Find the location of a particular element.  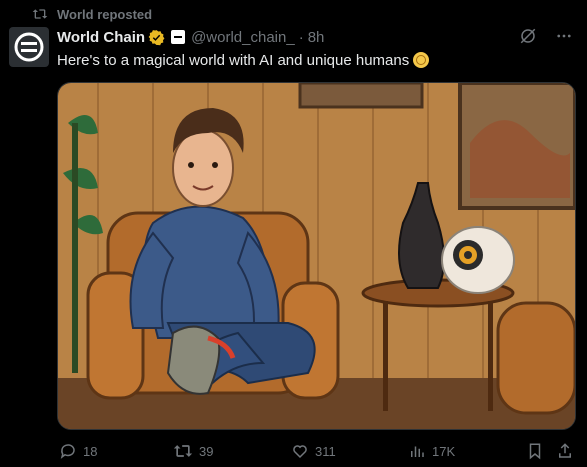

views-count: 17K is located at coordinates (444, 451).